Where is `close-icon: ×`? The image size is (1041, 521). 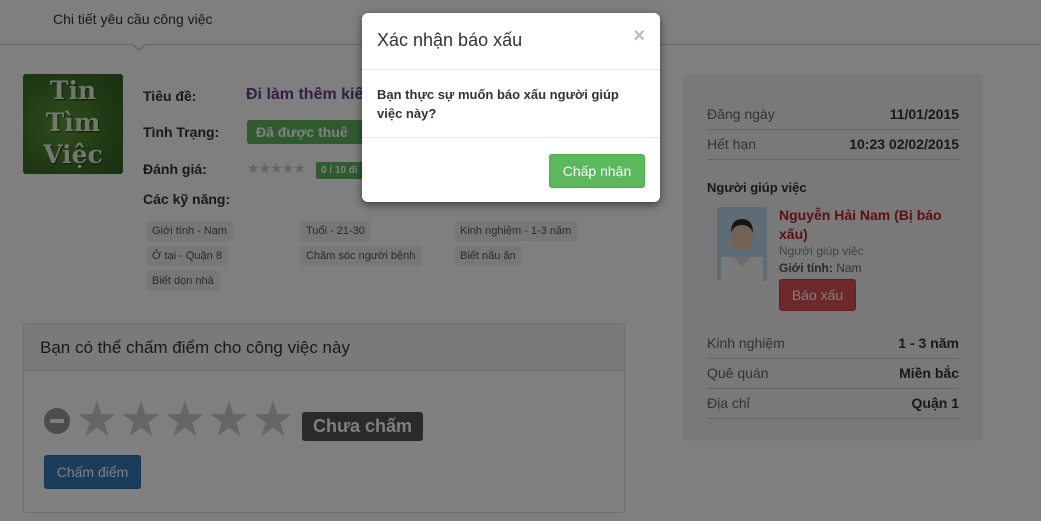
close-icon: × is located at coordinates (639, 36).